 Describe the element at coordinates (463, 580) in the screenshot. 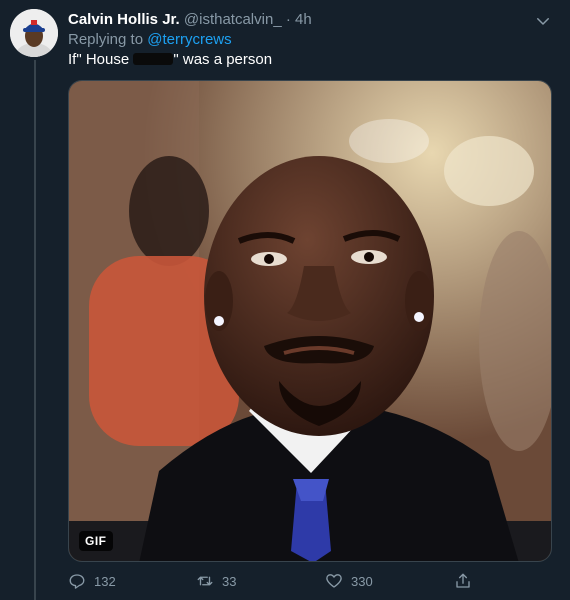

I see `share-icon` at that location.